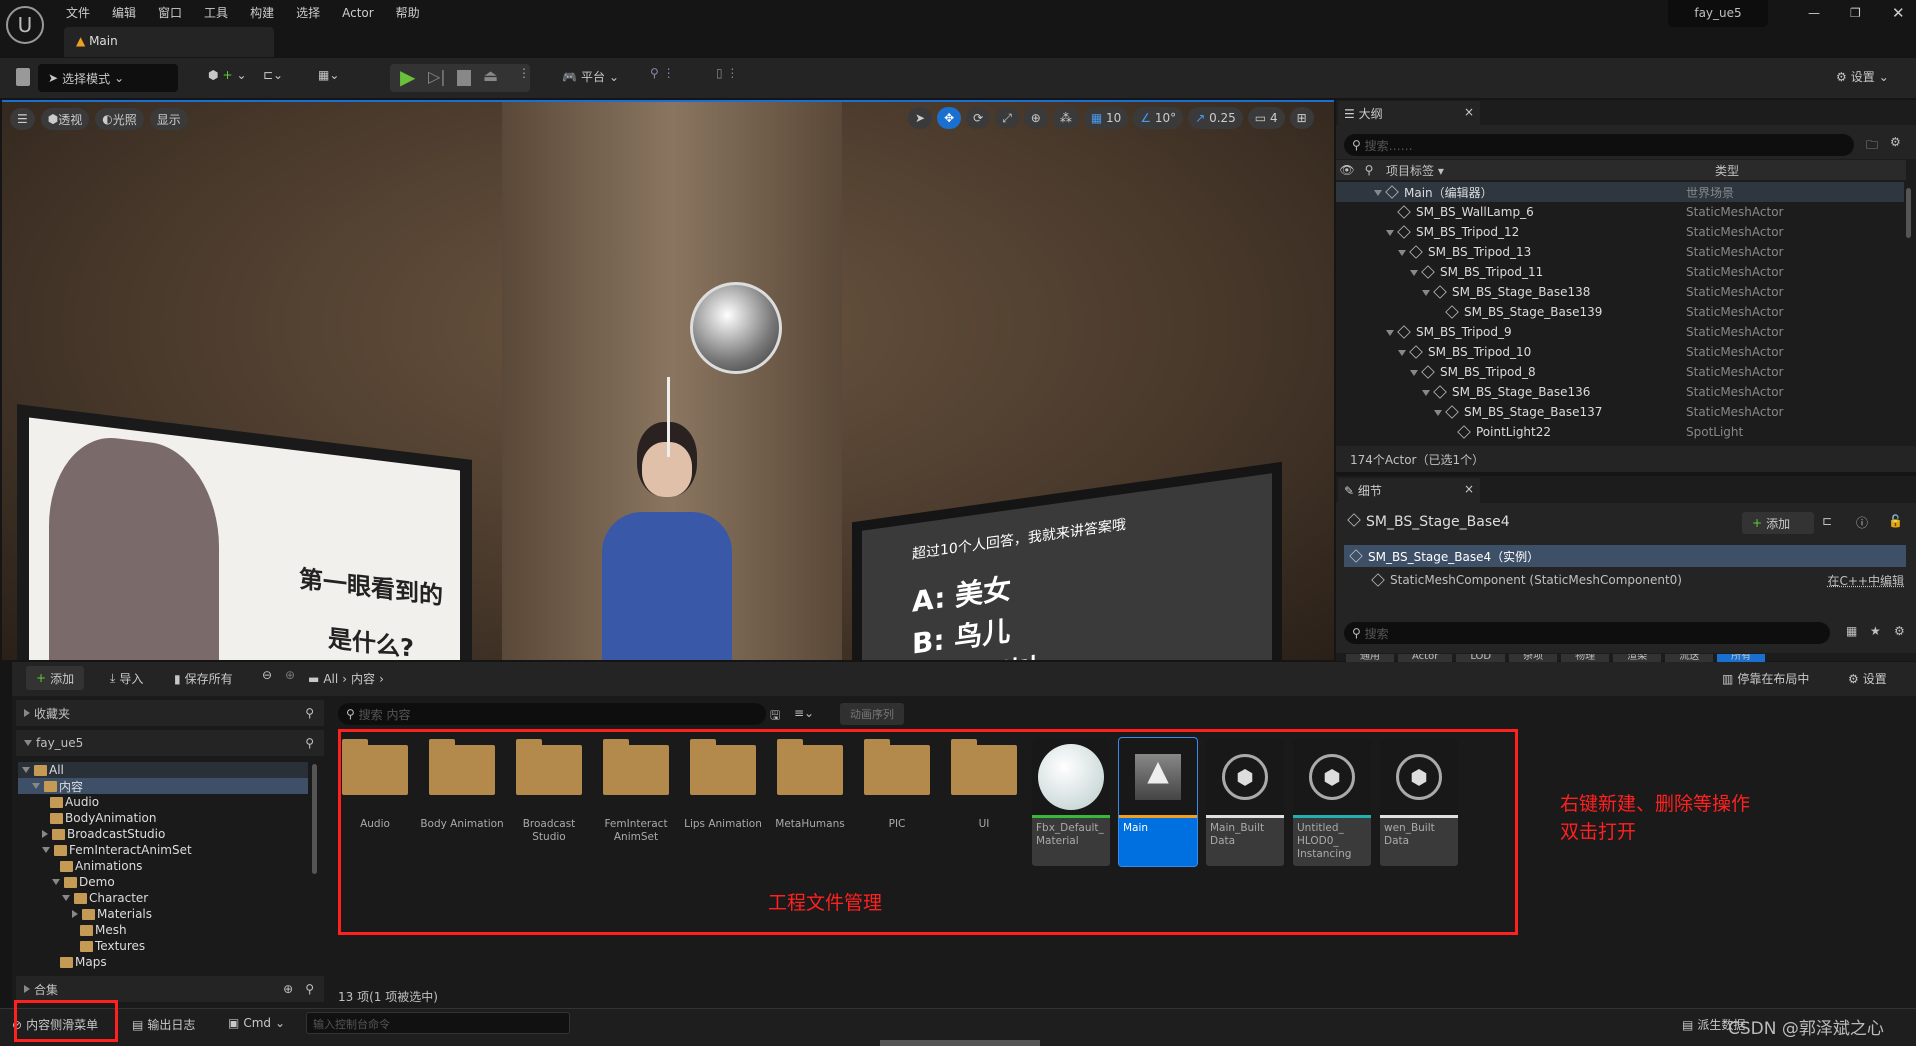  What do you see at coordinates (163, 962) in the screenshot?
I see `folder-tree-item: Maps` at bounding box center [163, 962].